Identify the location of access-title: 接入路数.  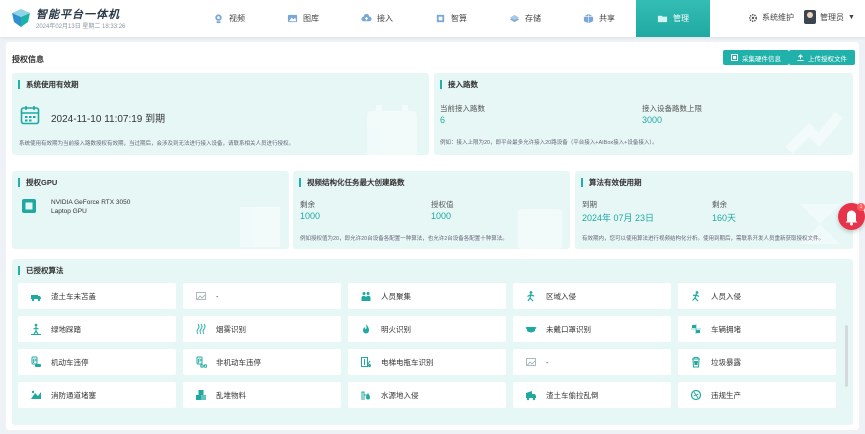
(459, 84).